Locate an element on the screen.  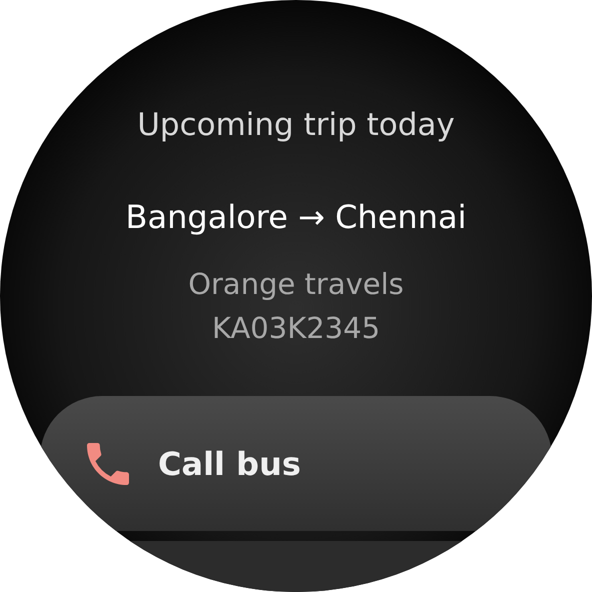
operator-text: Orange travels is located at coordinates (296, 284).